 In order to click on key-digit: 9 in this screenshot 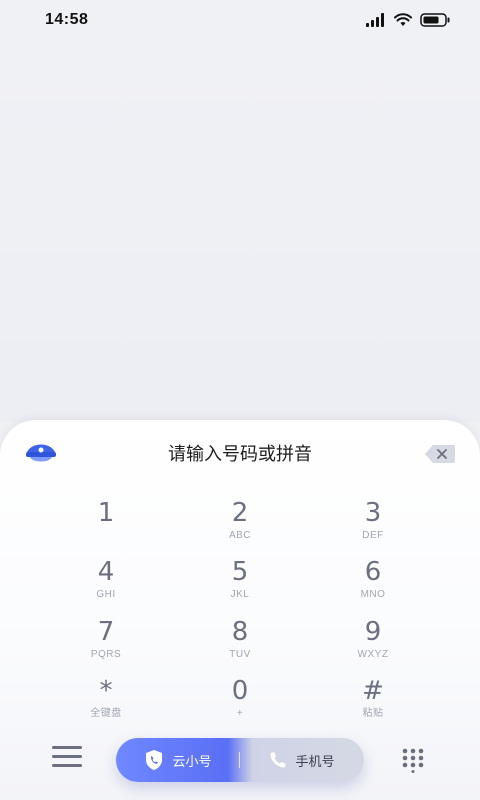, I will do `click(373, 632)`.